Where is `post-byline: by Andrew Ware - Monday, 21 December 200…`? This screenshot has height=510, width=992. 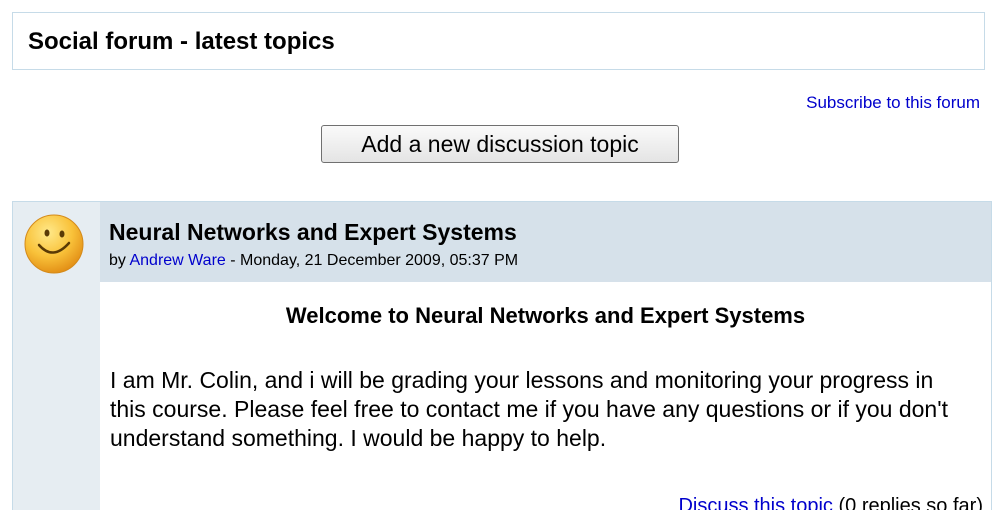
post-byline: by Andrew Ware - Monday, 21 December 200… is located at coordinates (313, 261).